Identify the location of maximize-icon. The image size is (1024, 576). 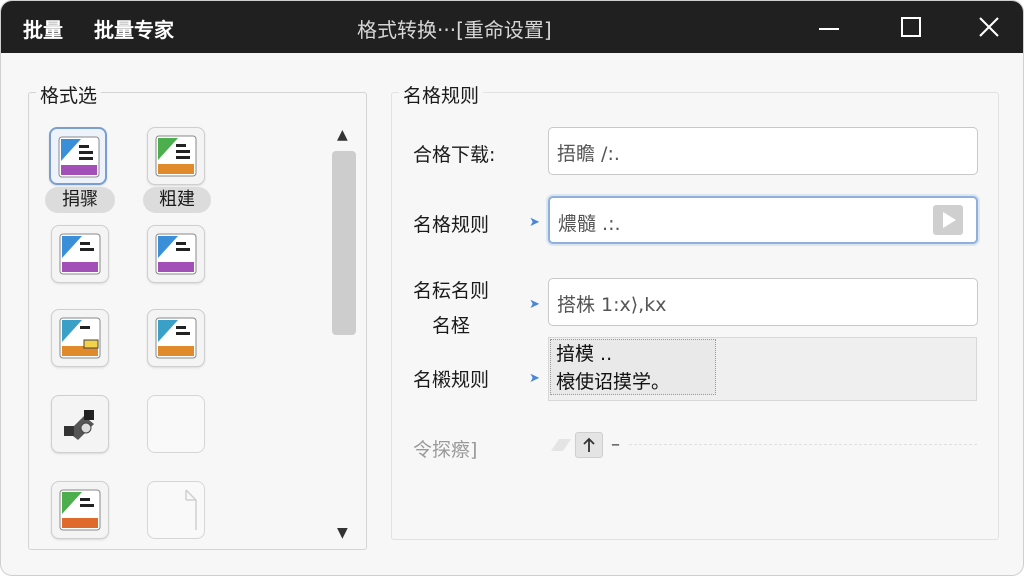
(911, 27).